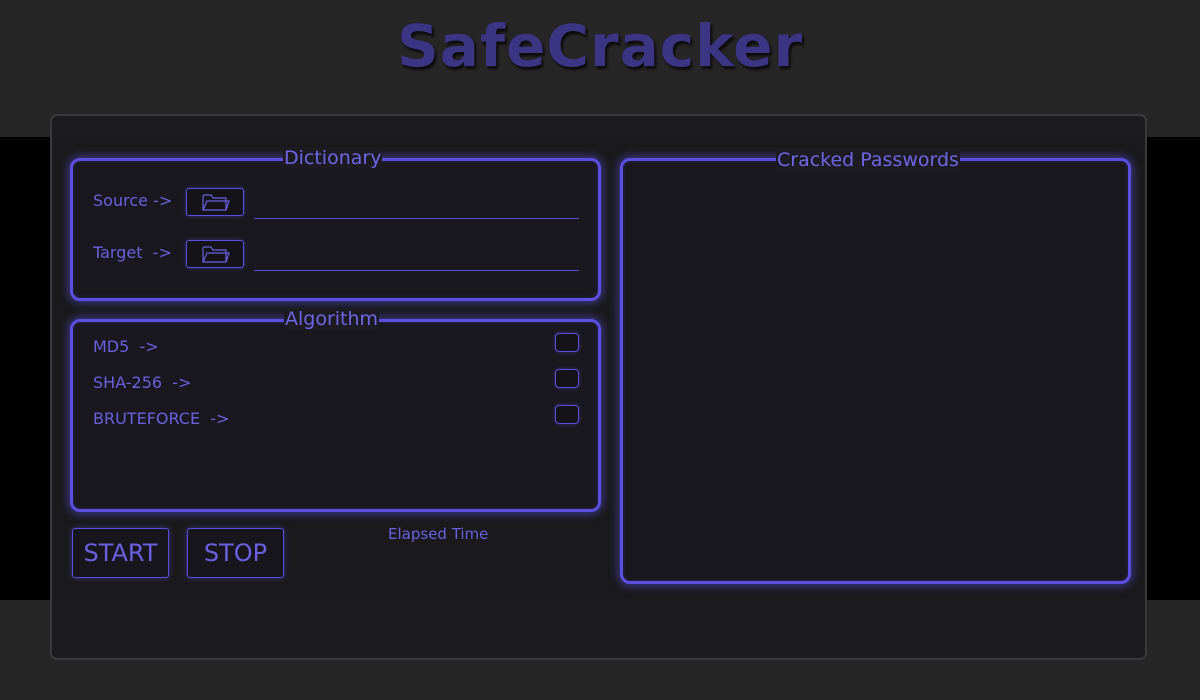 The image size is (1200, 700). Describe the element at coordinates (332, 319) in the screenshot. I see `algorithm-legend: Algorithm` at that location.